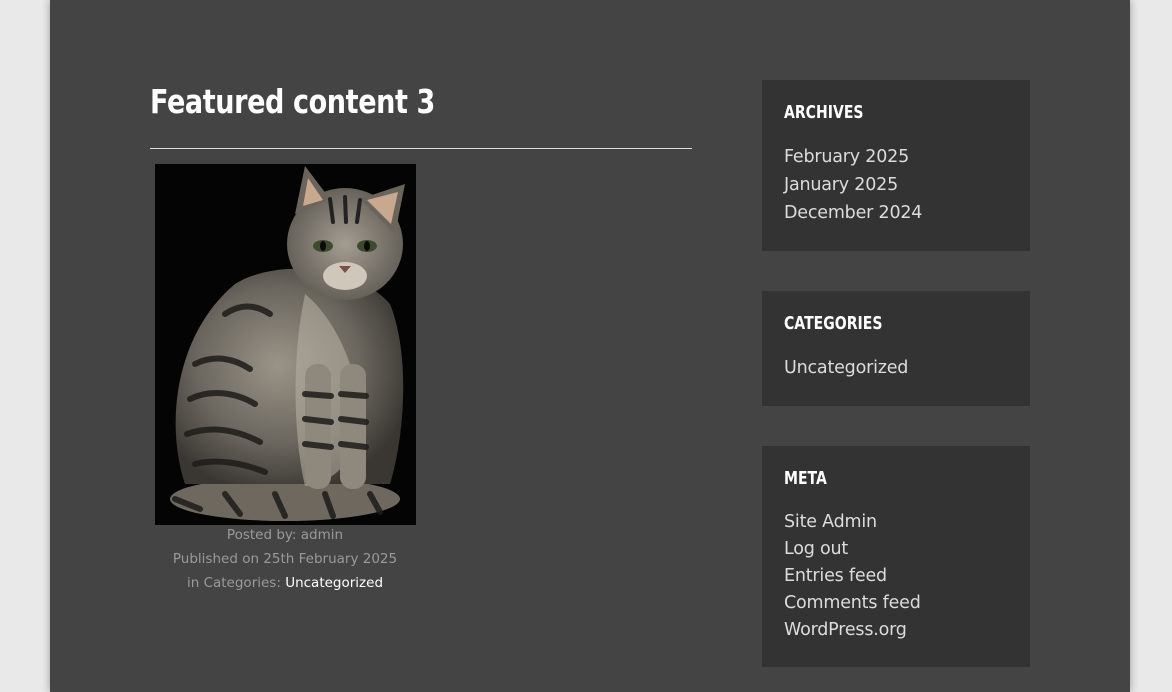  Describe the element at coordinates (285, 559) in the screenshot. I see `post-date: Published on 25th February 2025` at that location.